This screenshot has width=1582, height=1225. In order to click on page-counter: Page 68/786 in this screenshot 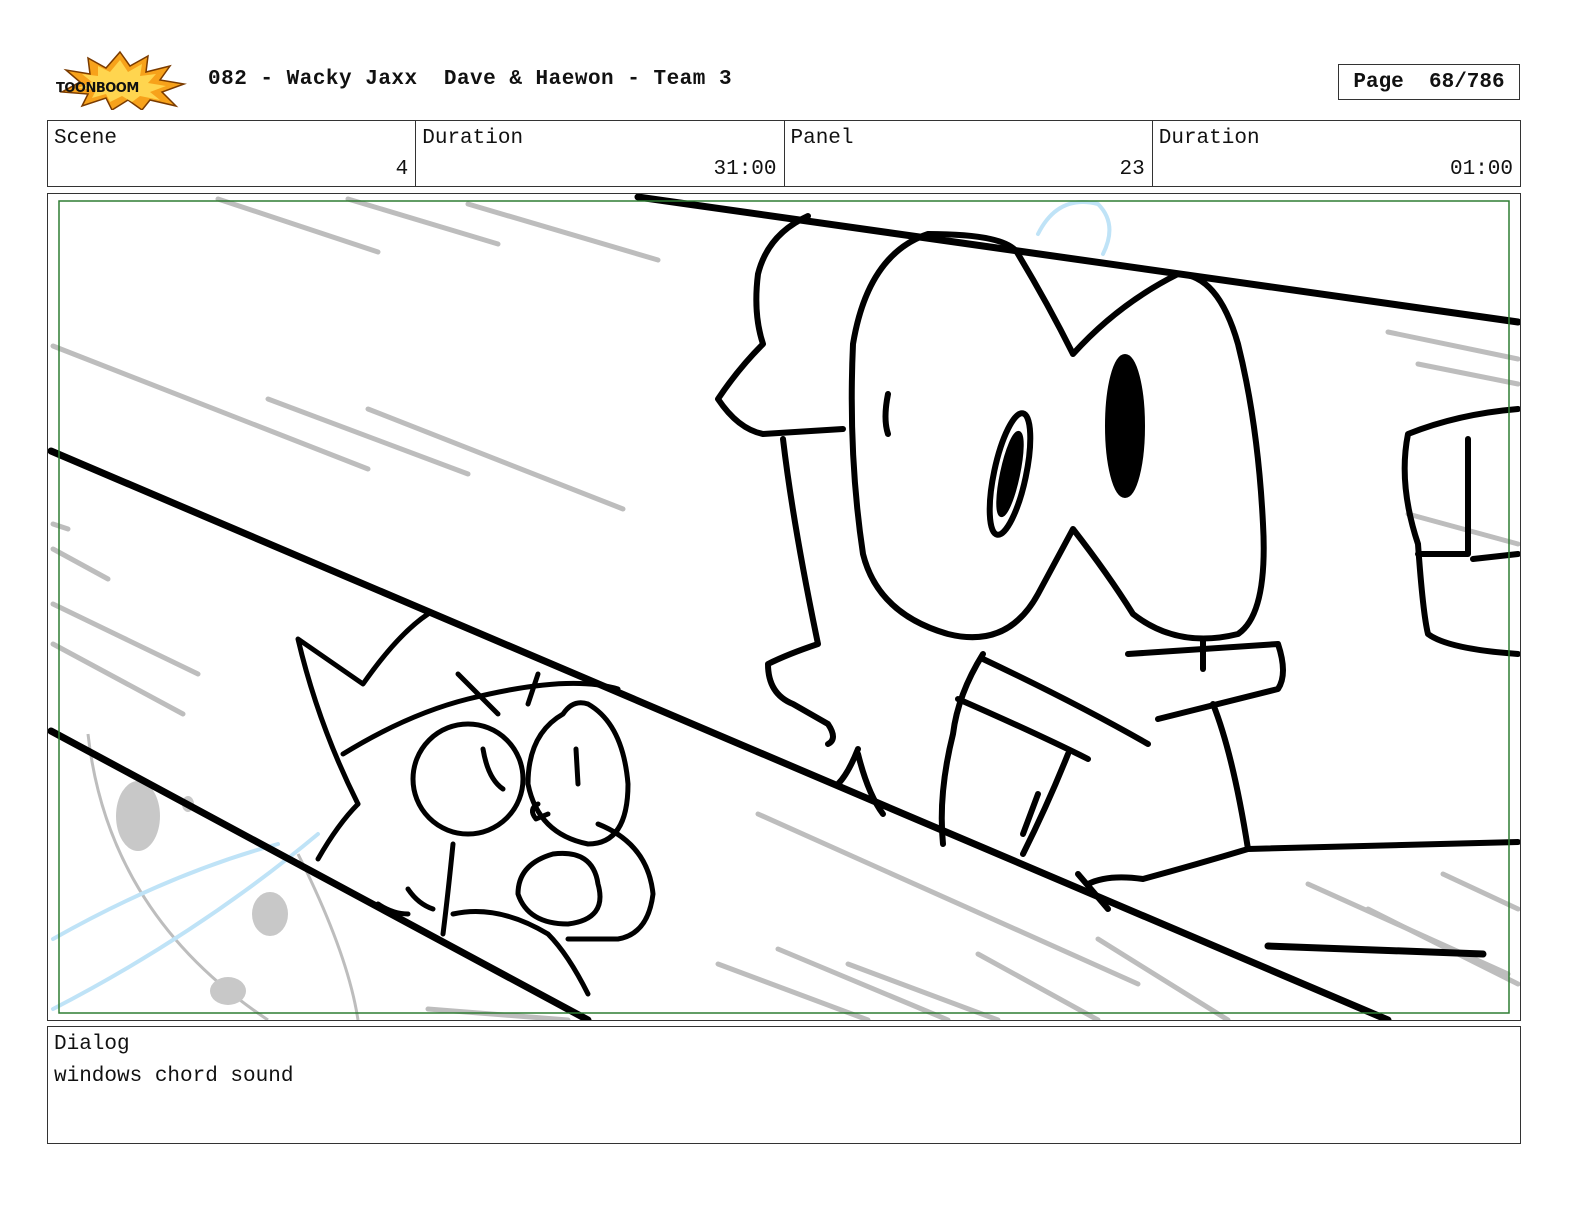, I will do `click(1429, 82)`.